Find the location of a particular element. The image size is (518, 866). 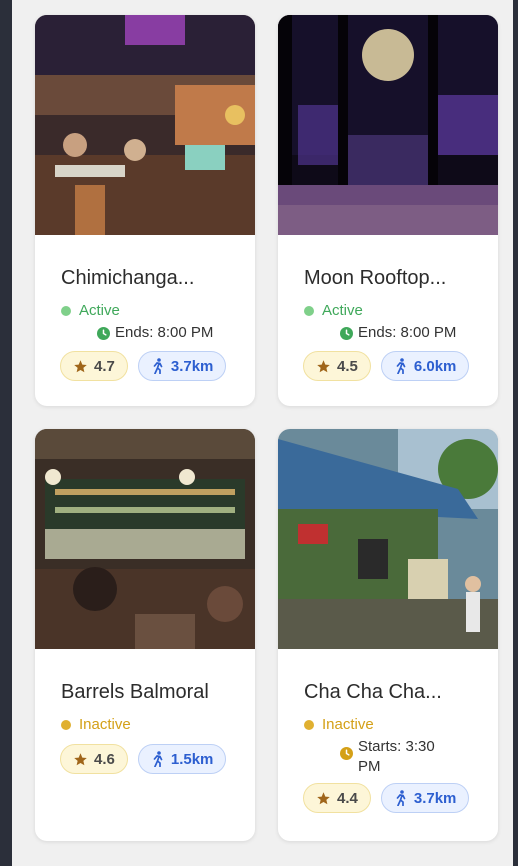

rating-value: 4.5 is located at coordinates (347, 366).